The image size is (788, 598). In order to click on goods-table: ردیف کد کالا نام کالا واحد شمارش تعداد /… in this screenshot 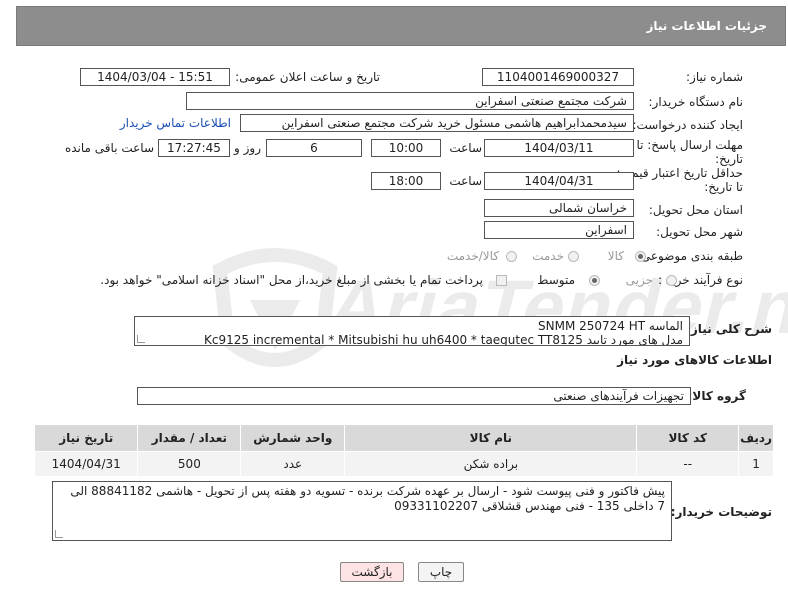, I will do `click(403, 450)`.